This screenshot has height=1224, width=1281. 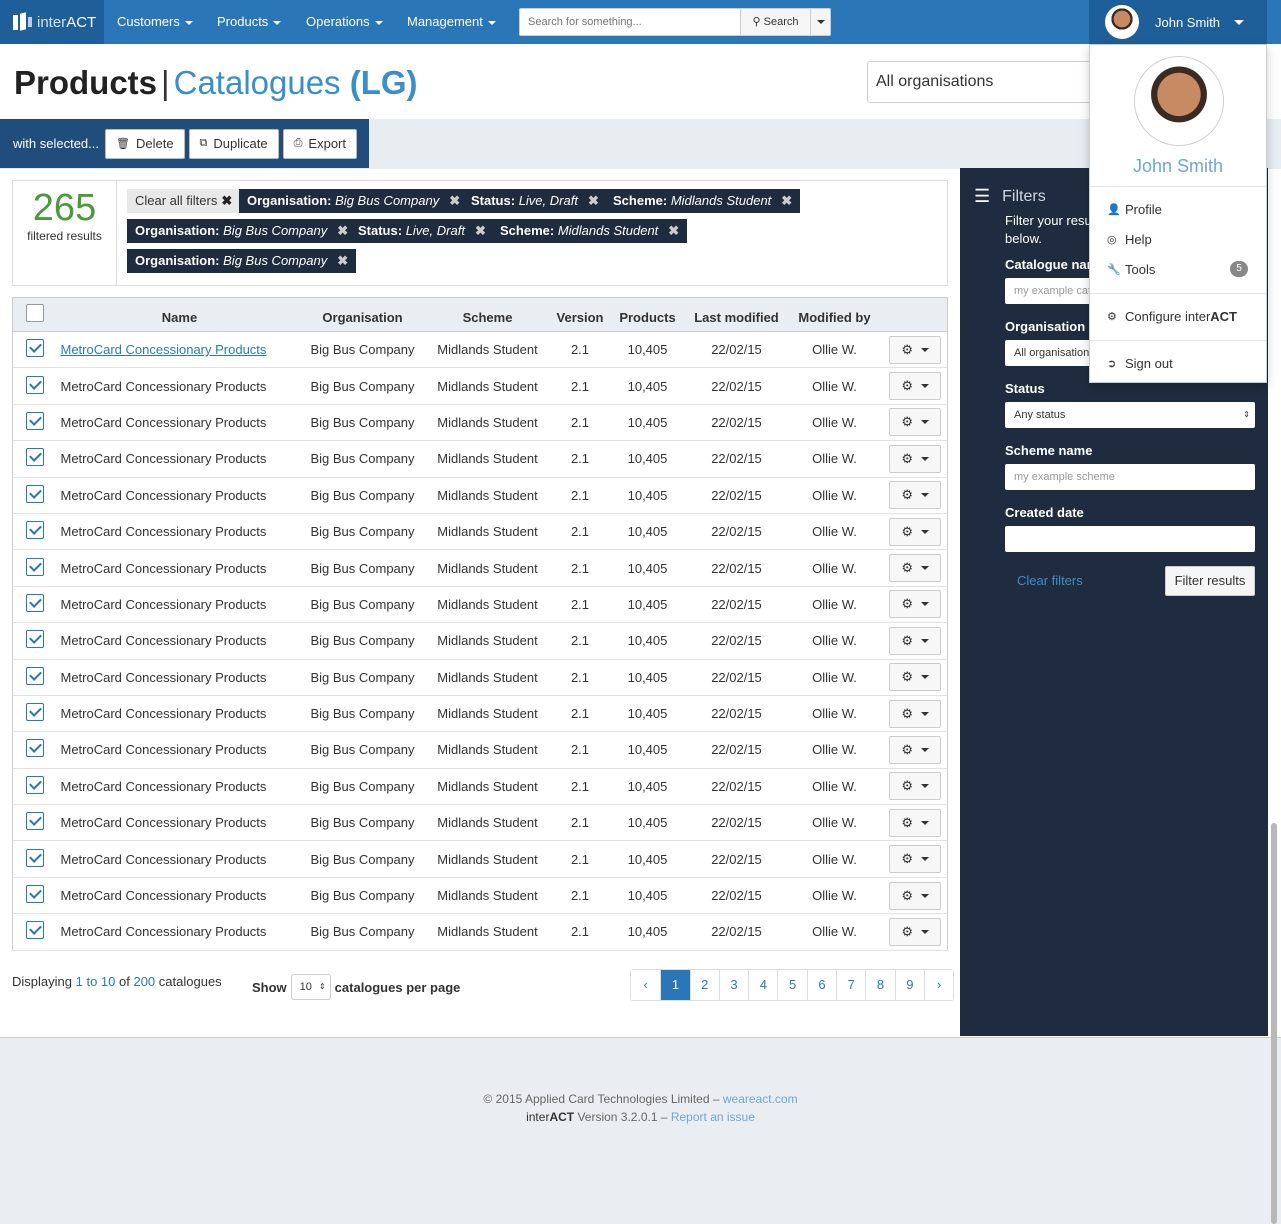 I want to click on page-link: ‹, so click(x=646, y=985).